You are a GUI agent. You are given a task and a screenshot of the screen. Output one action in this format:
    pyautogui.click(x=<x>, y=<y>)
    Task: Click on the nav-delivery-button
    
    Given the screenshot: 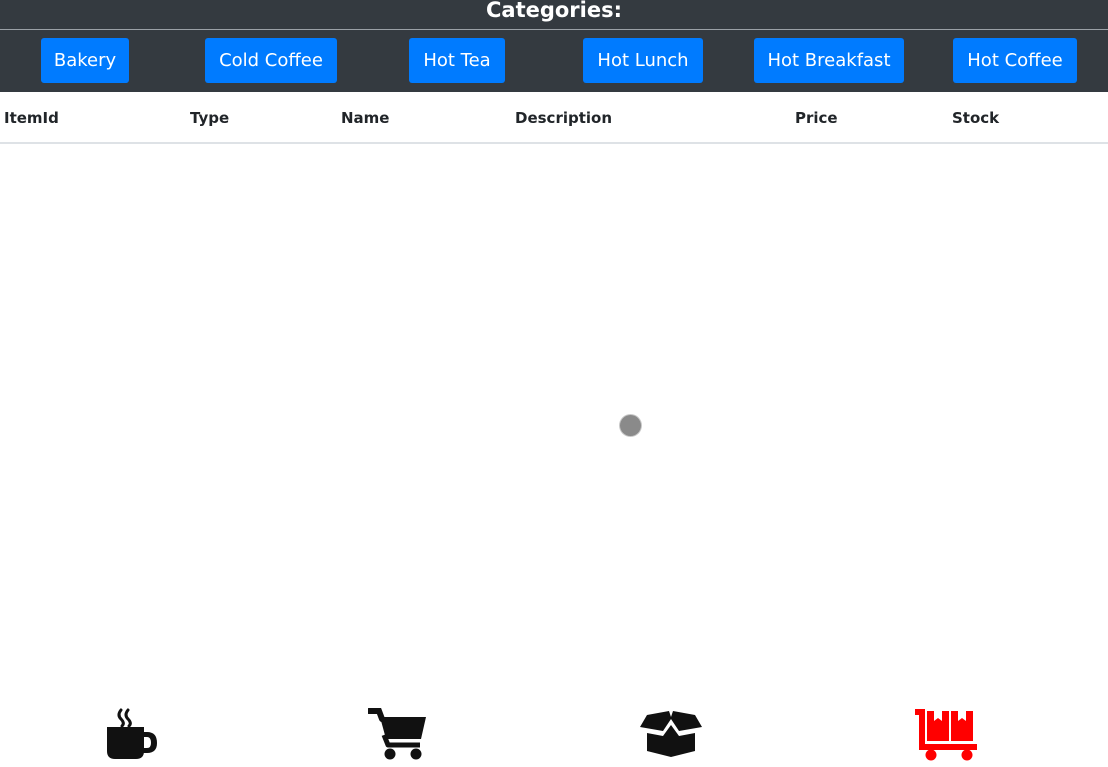 What is the action you would take?
    pyautogui.click(x=946, y=734)
    